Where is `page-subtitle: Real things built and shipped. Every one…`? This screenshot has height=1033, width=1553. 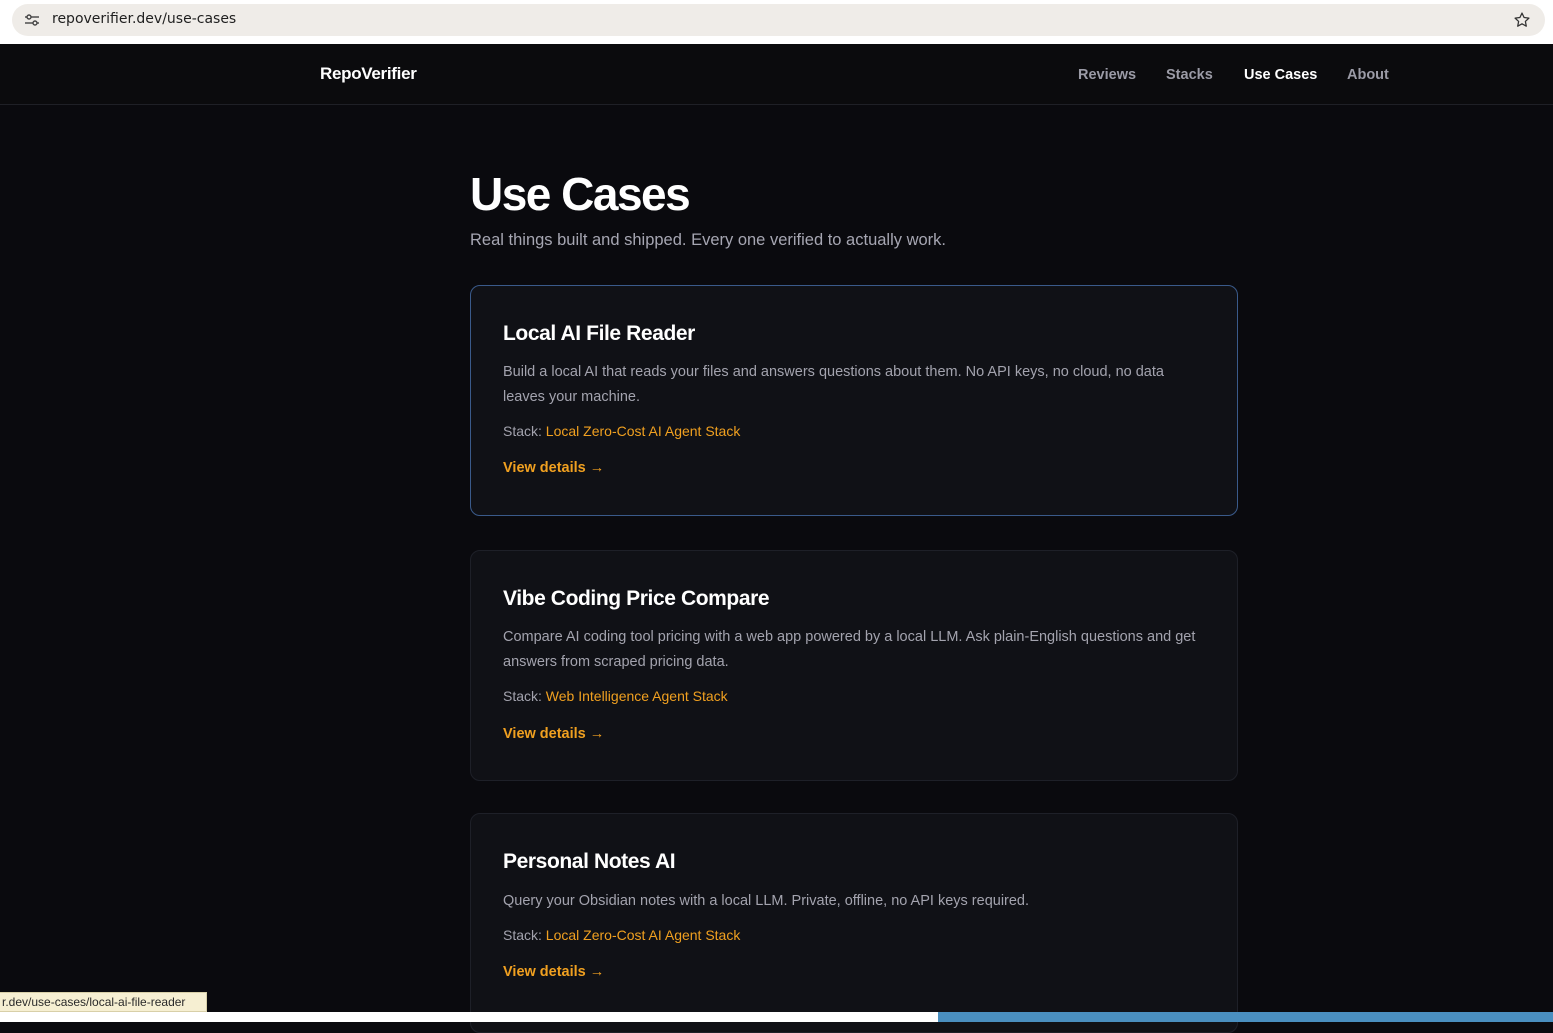 page-subtitle: Real things built and shipped. Every one… is located at coordinates (708, 240).